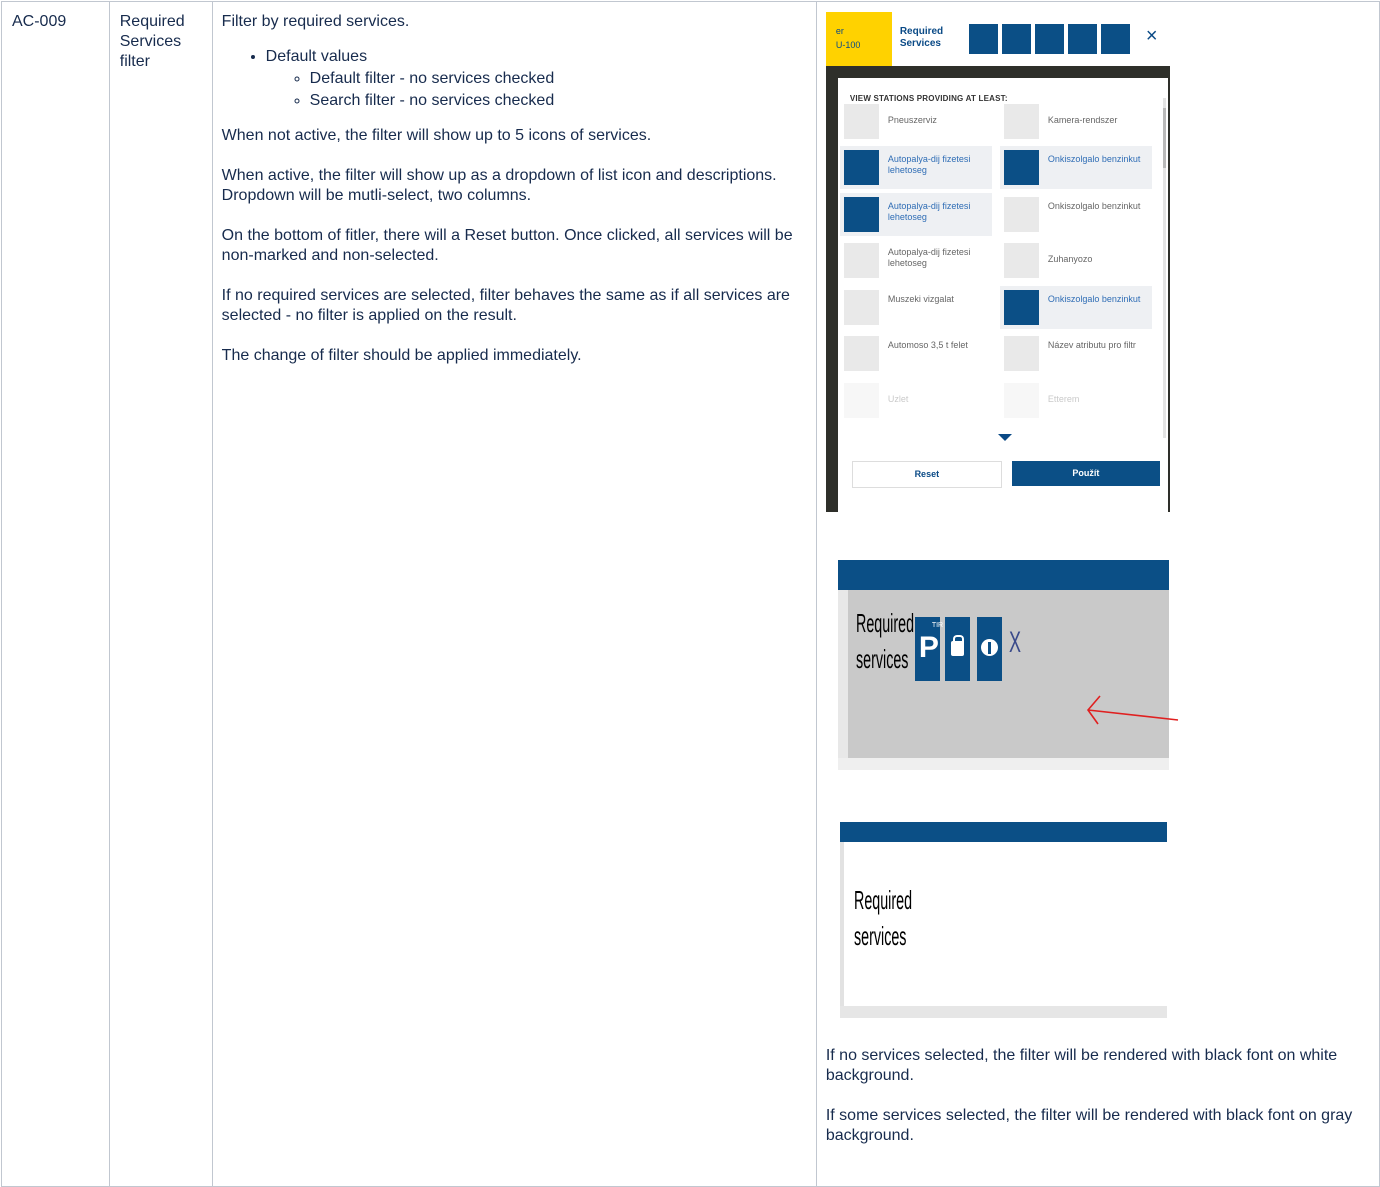 The width and height of the screenshot is (1380, 1187). What do you see at coordinates (912, 120) in the screenshot?
I see `service-label: Pneuszerviz` at bounding box center [912, 120].